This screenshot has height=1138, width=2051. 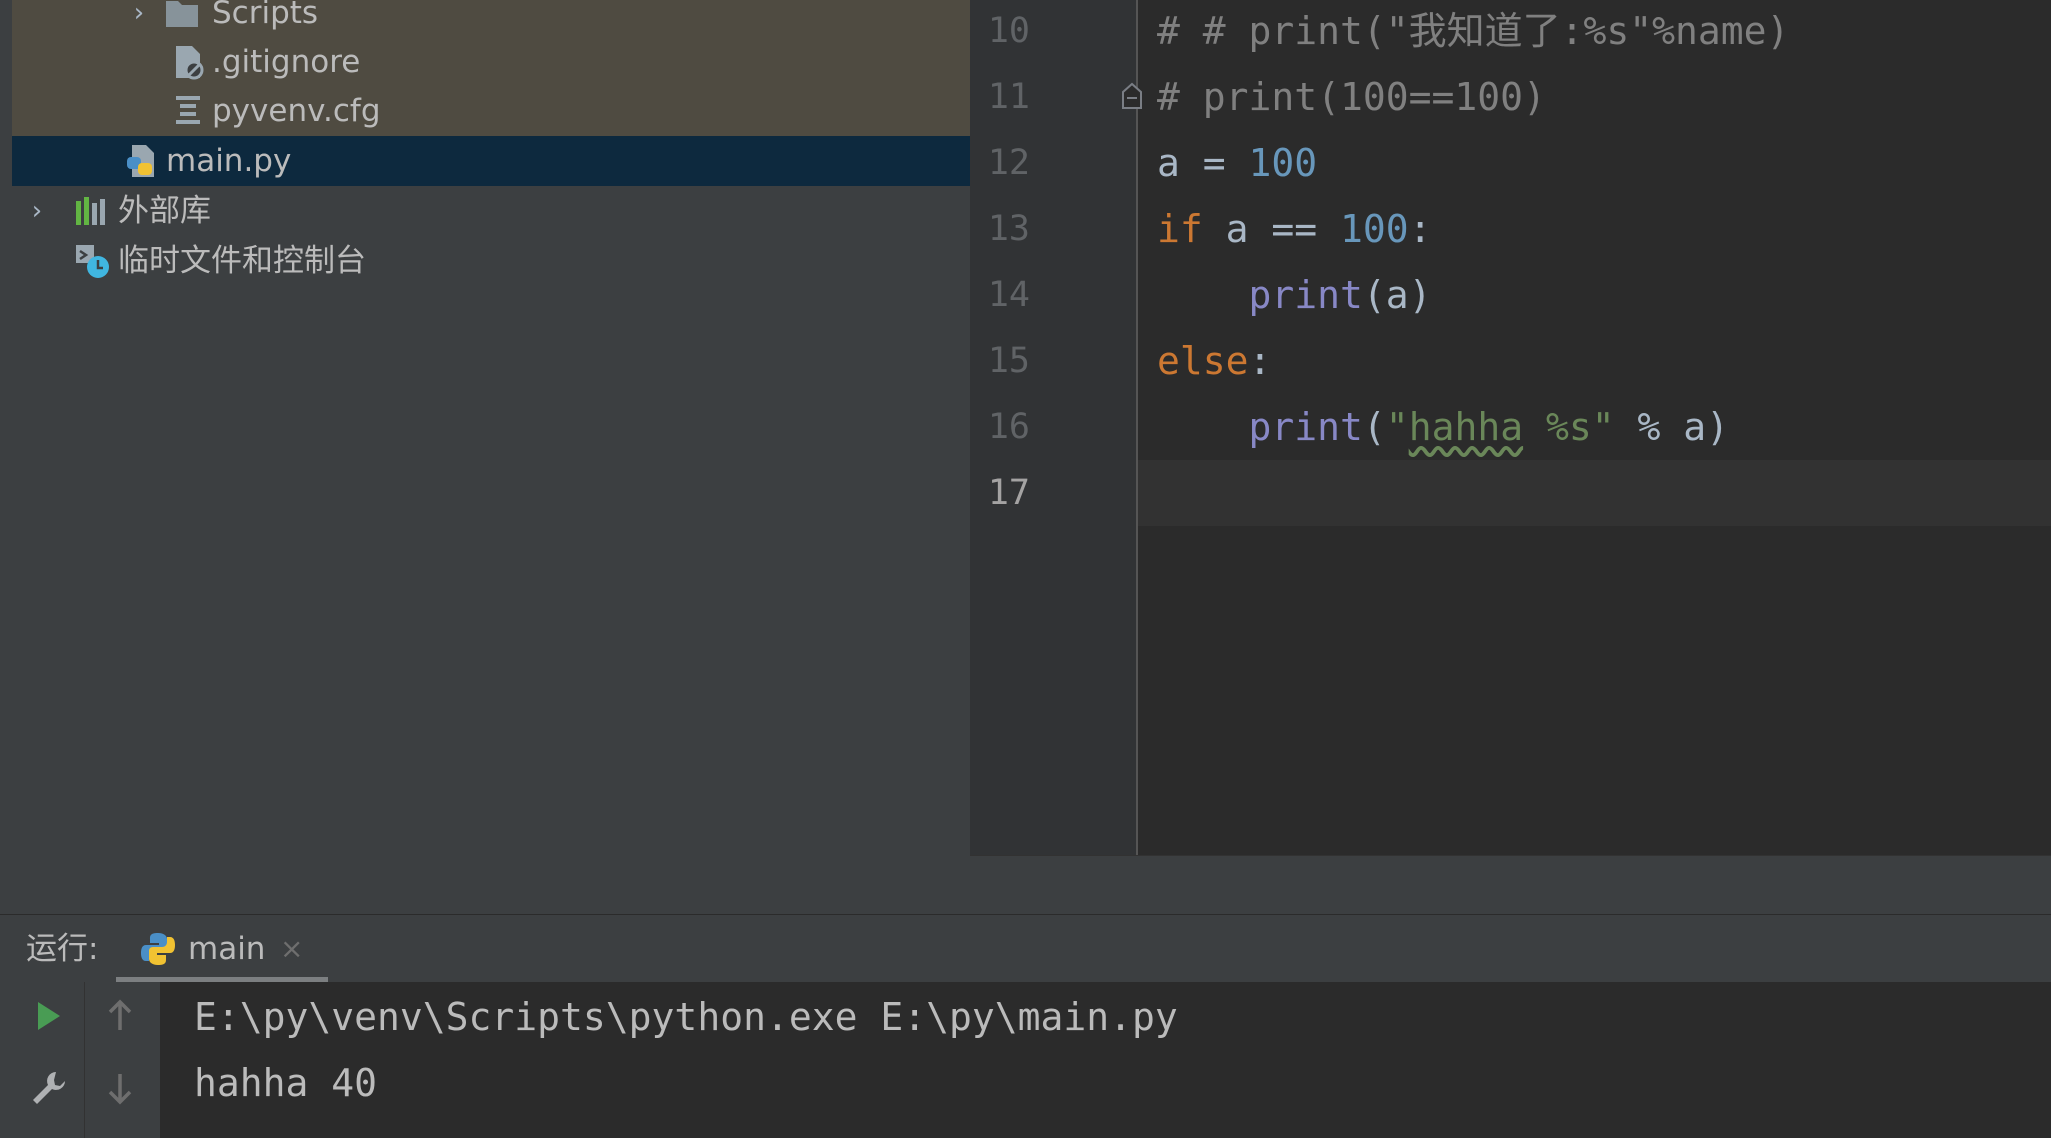 I want to click on code-line: a = 100, so click(x=1237, y=163).